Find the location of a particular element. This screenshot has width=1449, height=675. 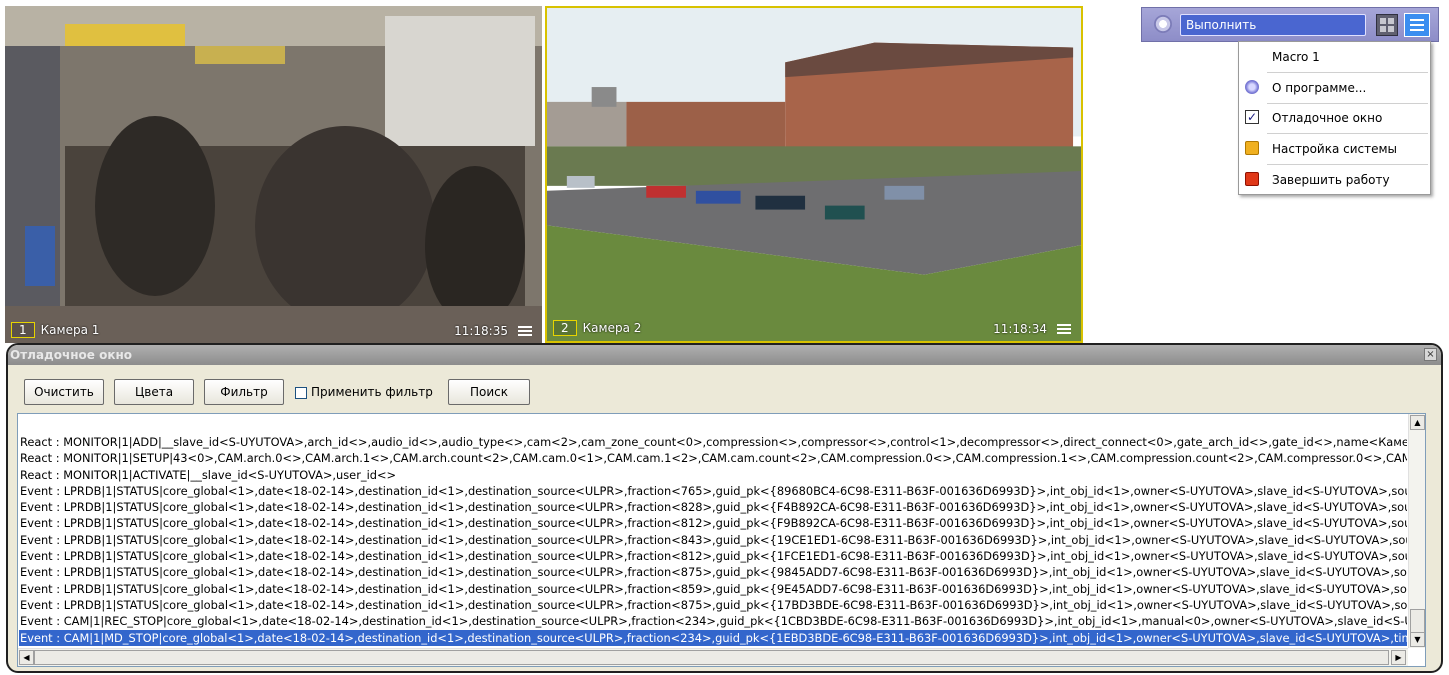

system-gear-icon is located at coordinates (1163, 24).